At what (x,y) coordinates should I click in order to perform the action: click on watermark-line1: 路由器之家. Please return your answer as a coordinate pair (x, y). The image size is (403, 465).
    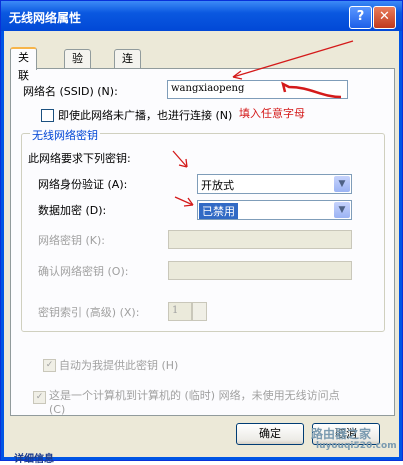
    Looking at the image, I should click on (341, 434).